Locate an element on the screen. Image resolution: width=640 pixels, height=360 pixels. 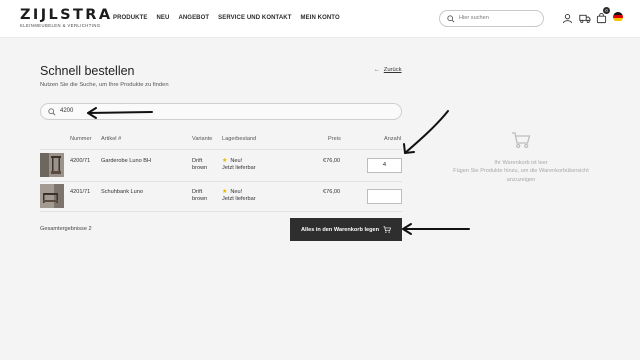
total-results: Gesamtergebnisse 2 is located at coordinates (66, 229).